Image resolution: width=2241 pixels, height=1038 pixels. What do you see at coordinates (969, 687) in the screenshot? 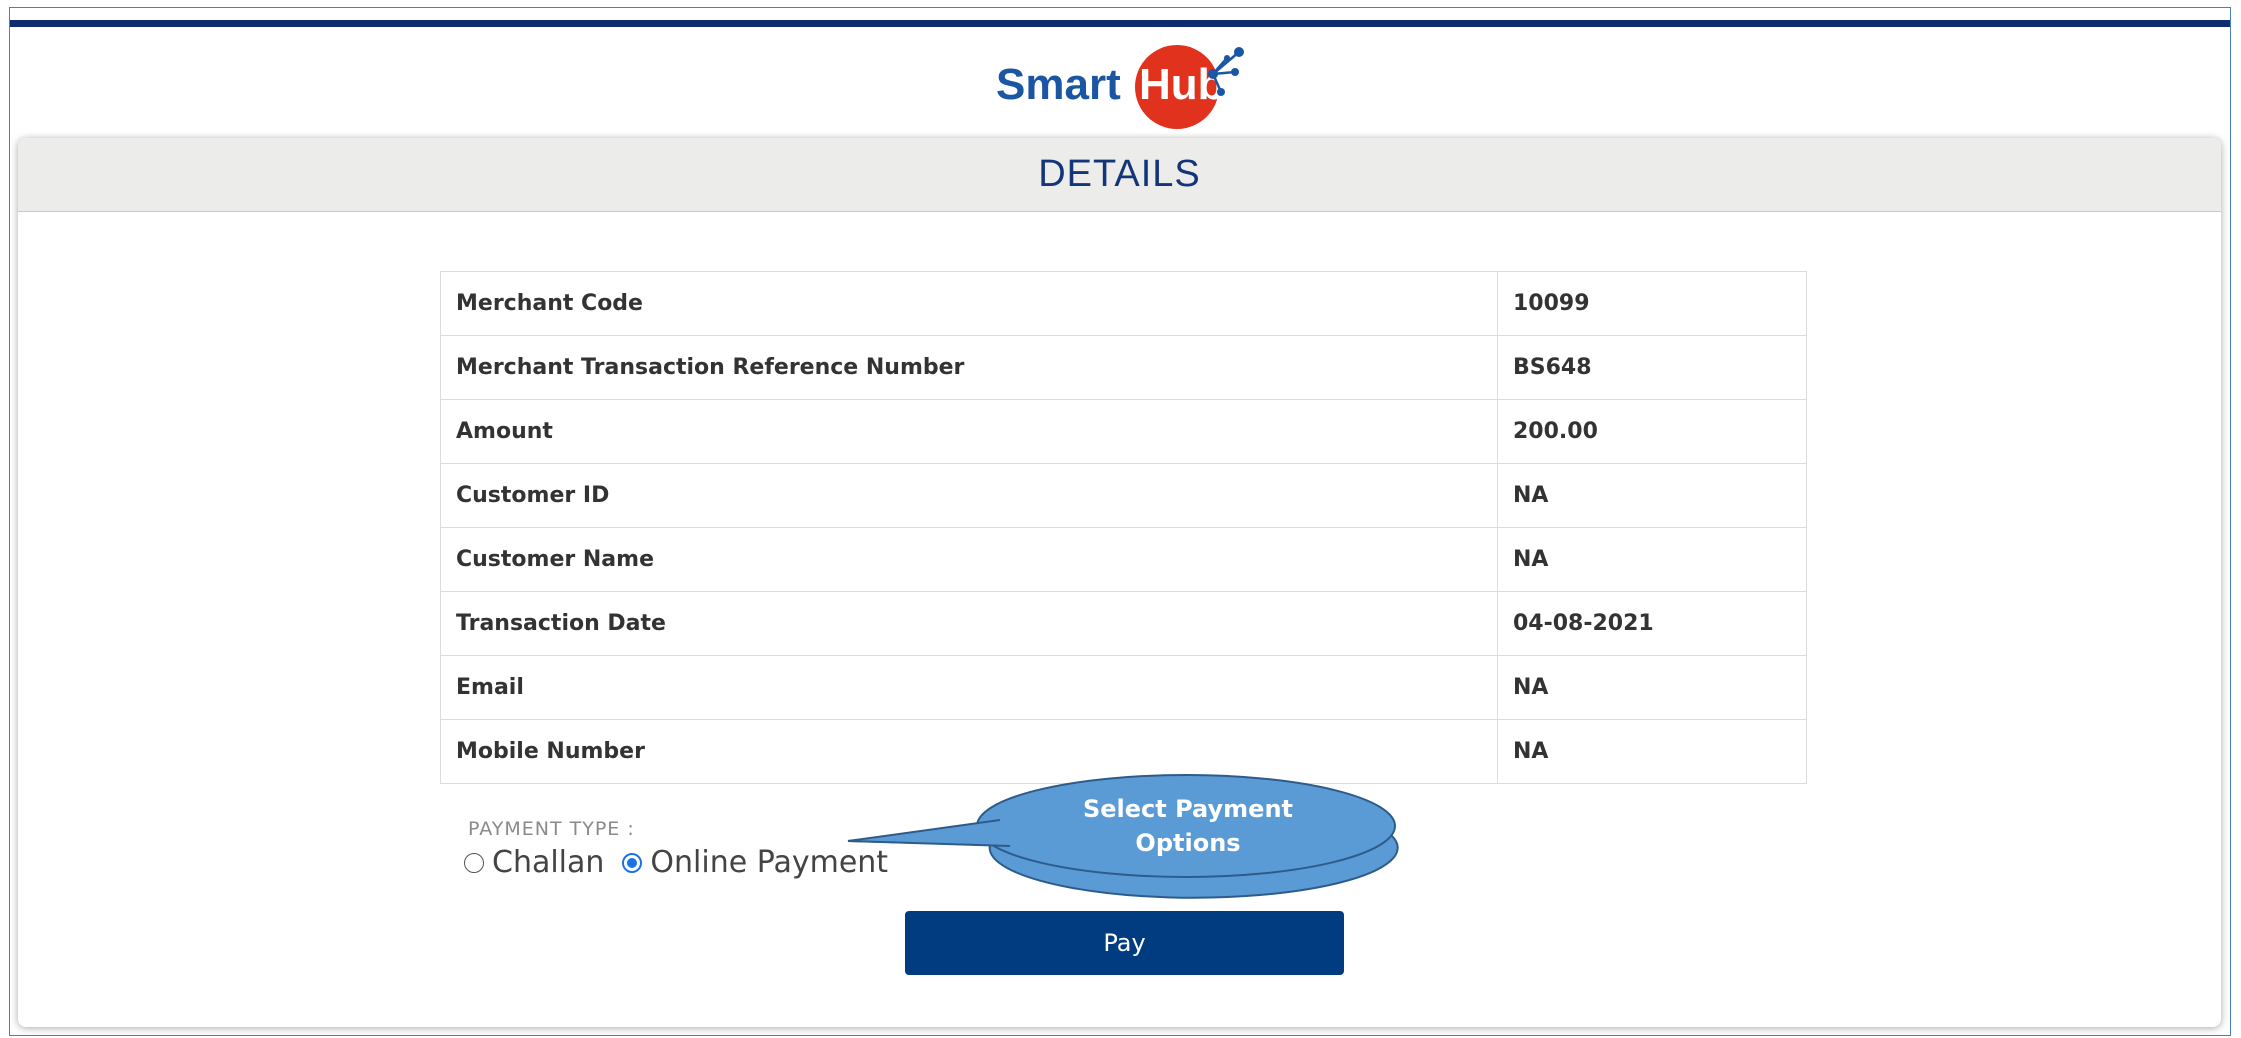
I see `email-label: Email` at bounding box center [969, 687].